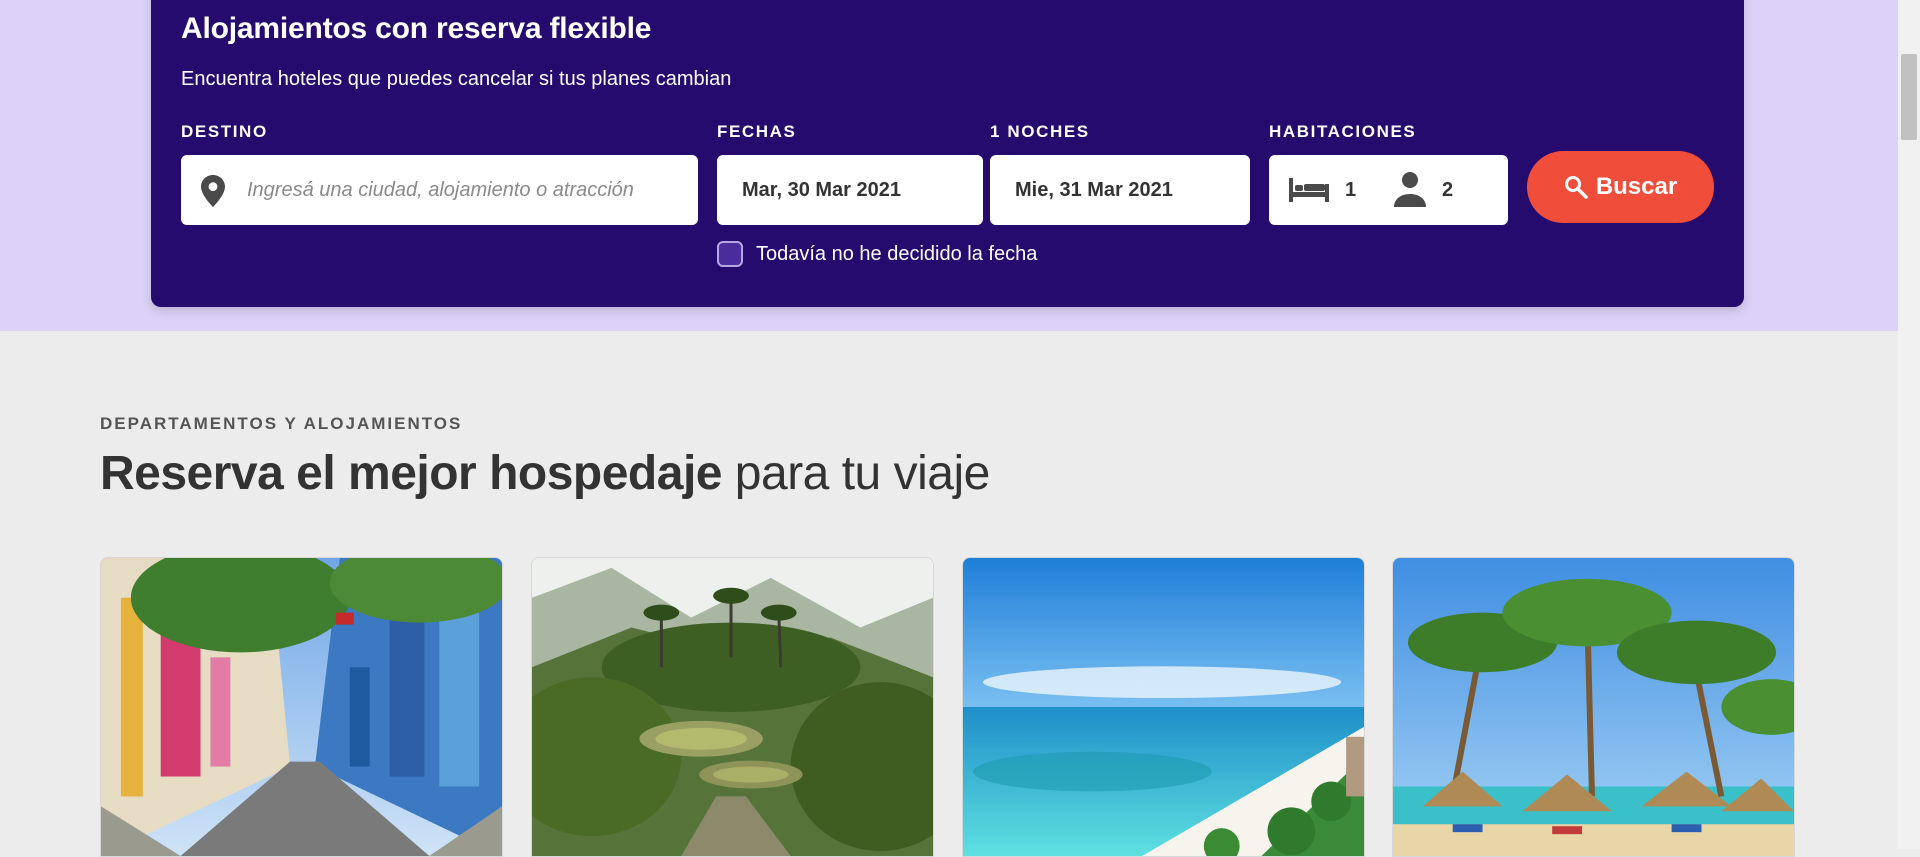 This screenshot has width=1920, height=857. What do you see at coordinates (896, 254) in the screenshot?
I see `no-dates-label: Todavía no he decidido la fecha` at bounding box center [896, 254].